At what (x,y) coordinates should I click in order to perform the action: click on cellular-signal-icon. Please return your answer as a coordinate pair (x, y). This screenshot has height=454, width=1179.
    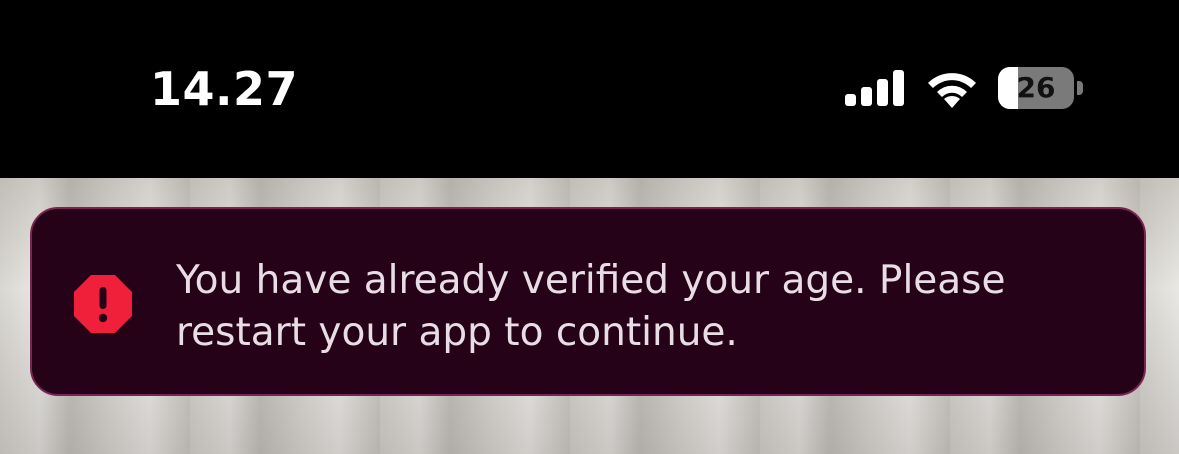
    Looking at the image, I should click on (874, 88).